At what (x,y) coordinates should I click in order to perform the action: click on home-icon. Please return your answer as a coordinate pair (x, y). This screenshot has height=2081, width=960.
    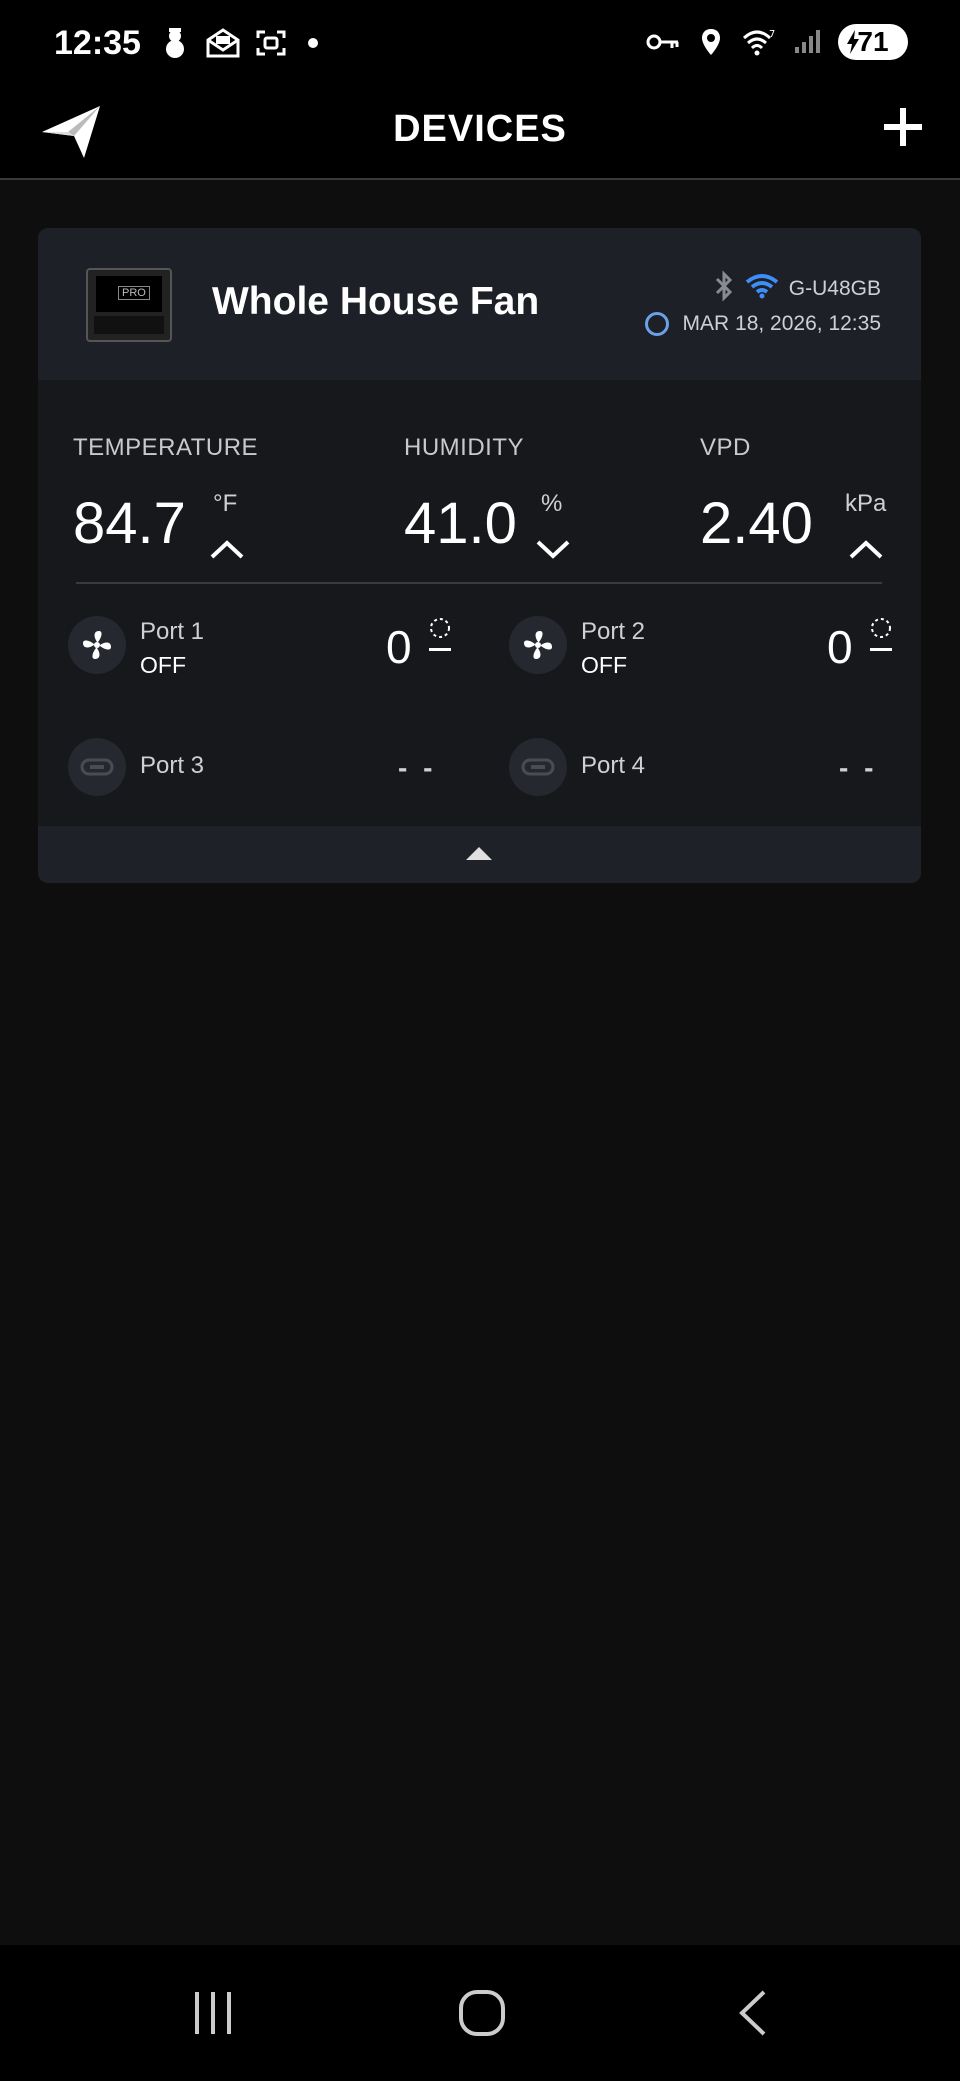
    Looking at the image, I should click on (482, 2013).